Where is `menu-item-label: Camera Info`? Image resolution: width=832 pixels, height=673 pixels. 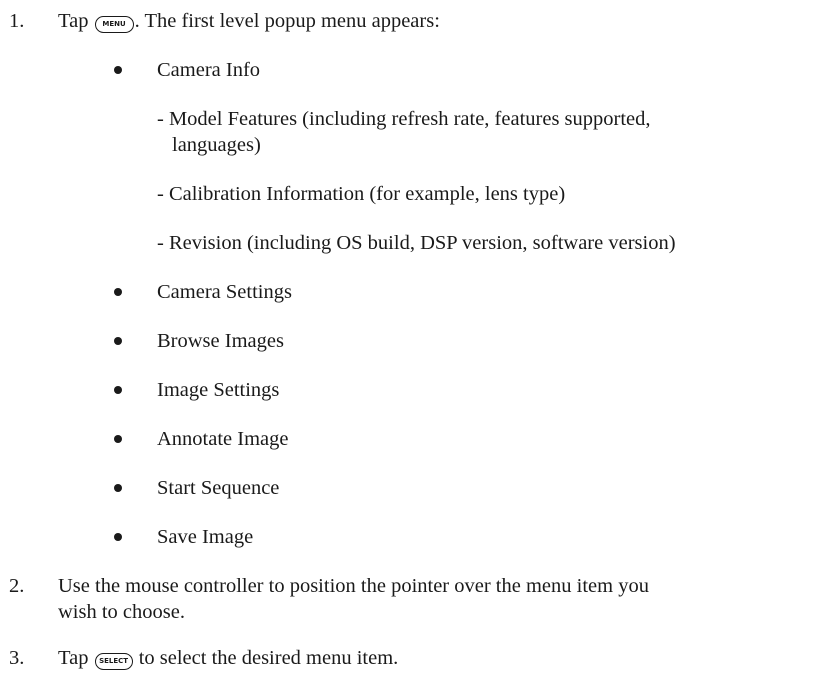
menu-item-label: Camera Info is located at coordinates (209, 70).